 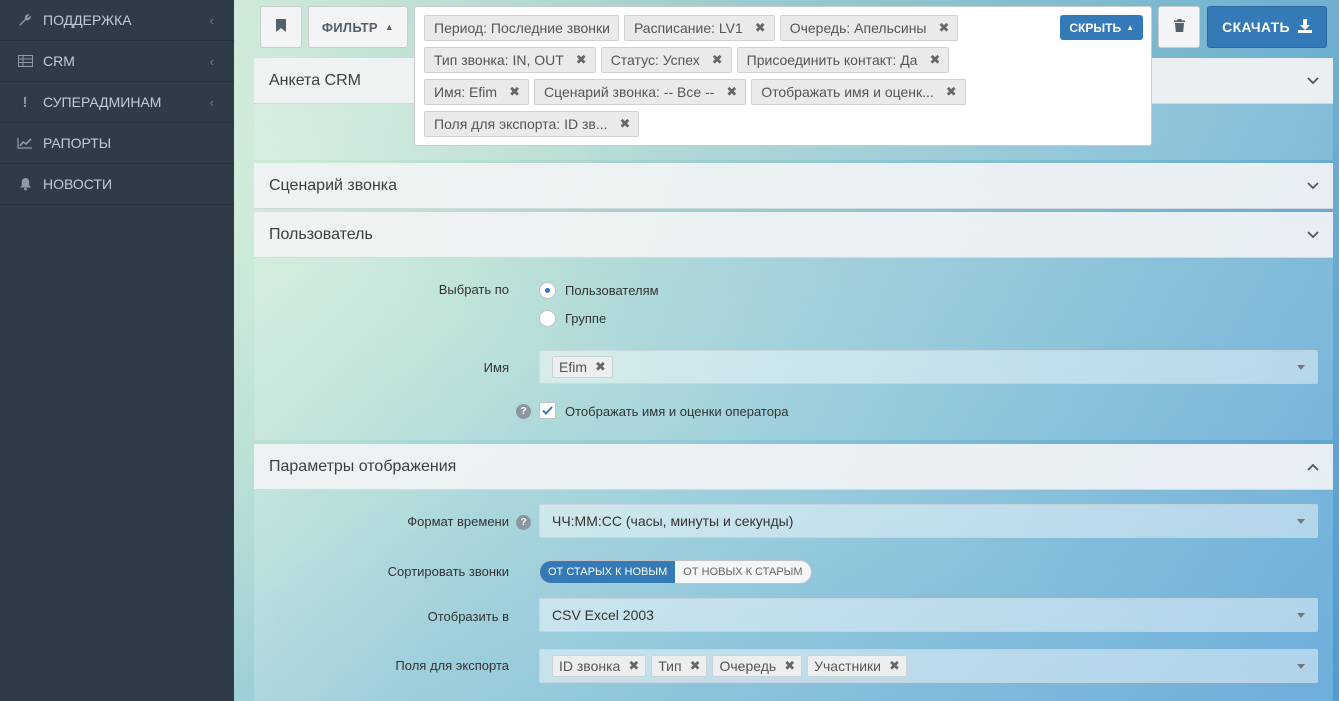 What do you see at coordinates (688, 28) in the screenshot?
I see `filter-chip-label: Расписание: LV1` at bounding box center [688, 28].